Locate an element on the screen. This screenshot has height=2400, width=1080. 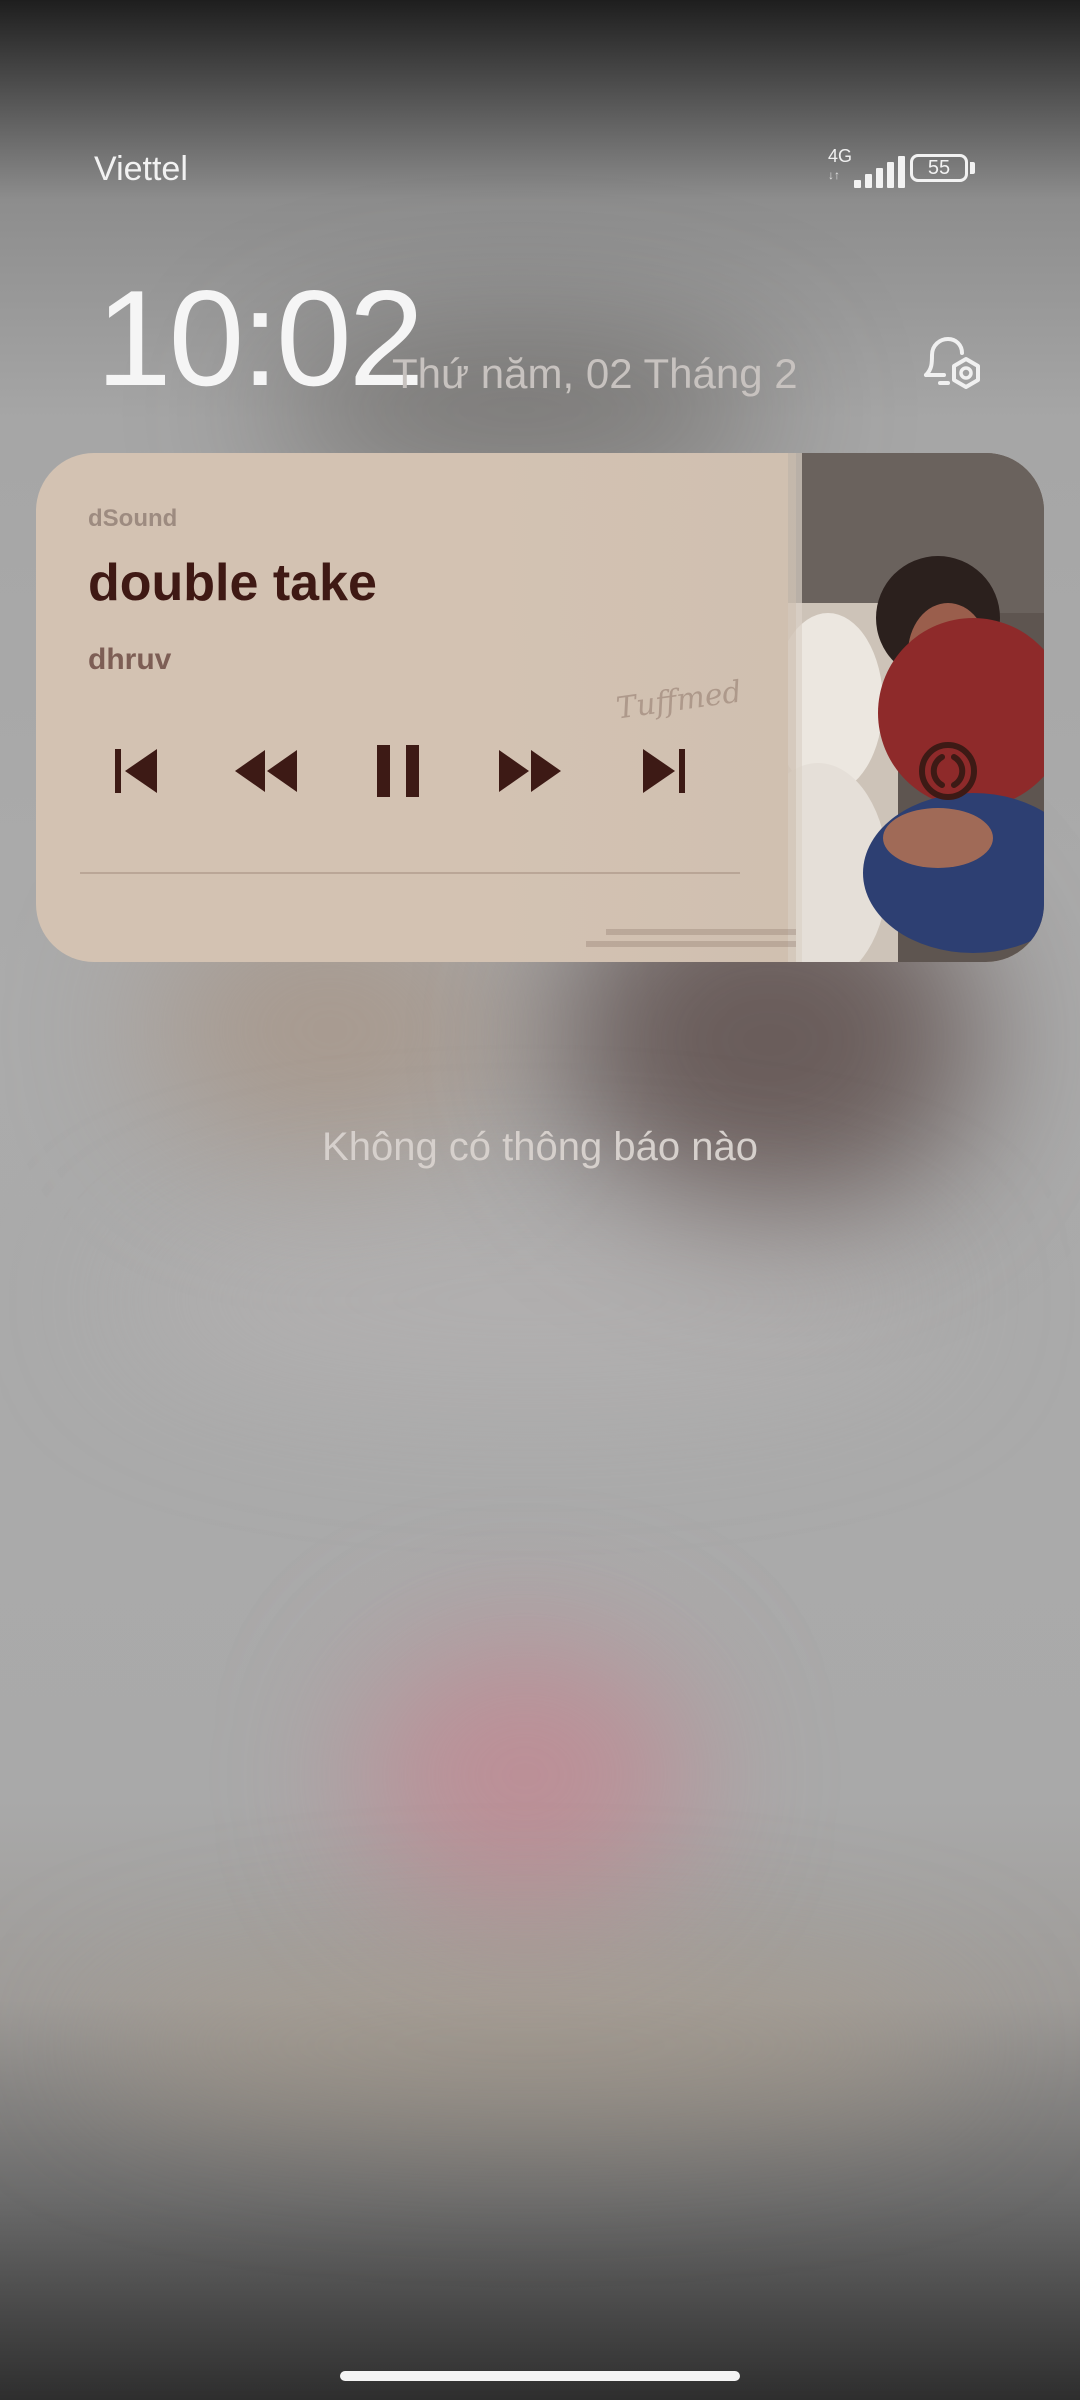
status-bar: Viettel 4G ↓↑ 55 is located at coordinates (540, 100).